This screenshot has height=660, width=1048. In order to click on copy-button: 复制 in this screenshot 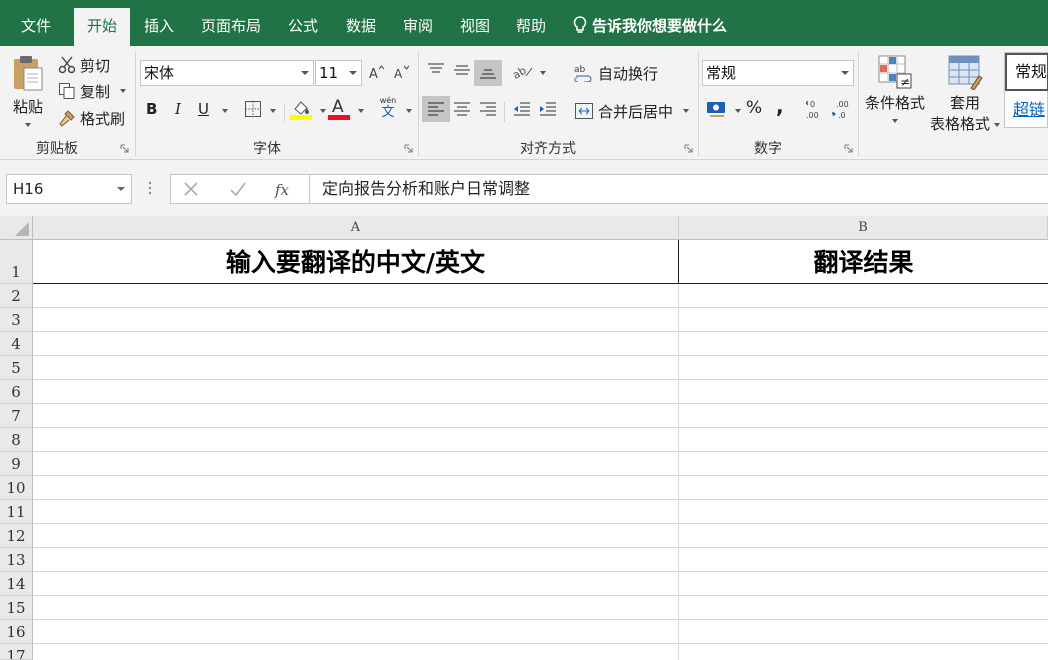, I will do `click(92, 91)`.